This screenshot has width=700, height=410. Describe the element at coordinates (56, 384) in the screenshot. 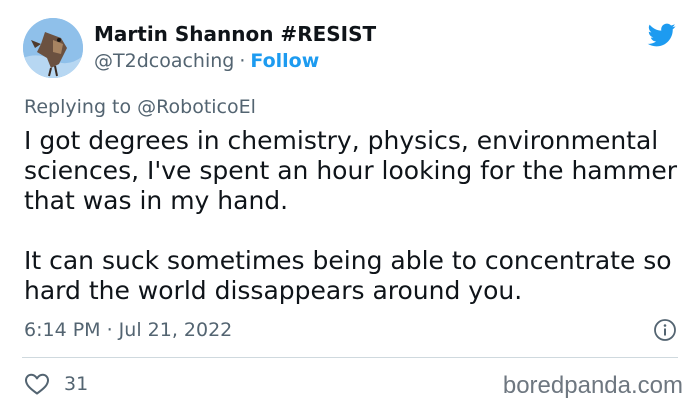

I see `like-button: 31` at that location.